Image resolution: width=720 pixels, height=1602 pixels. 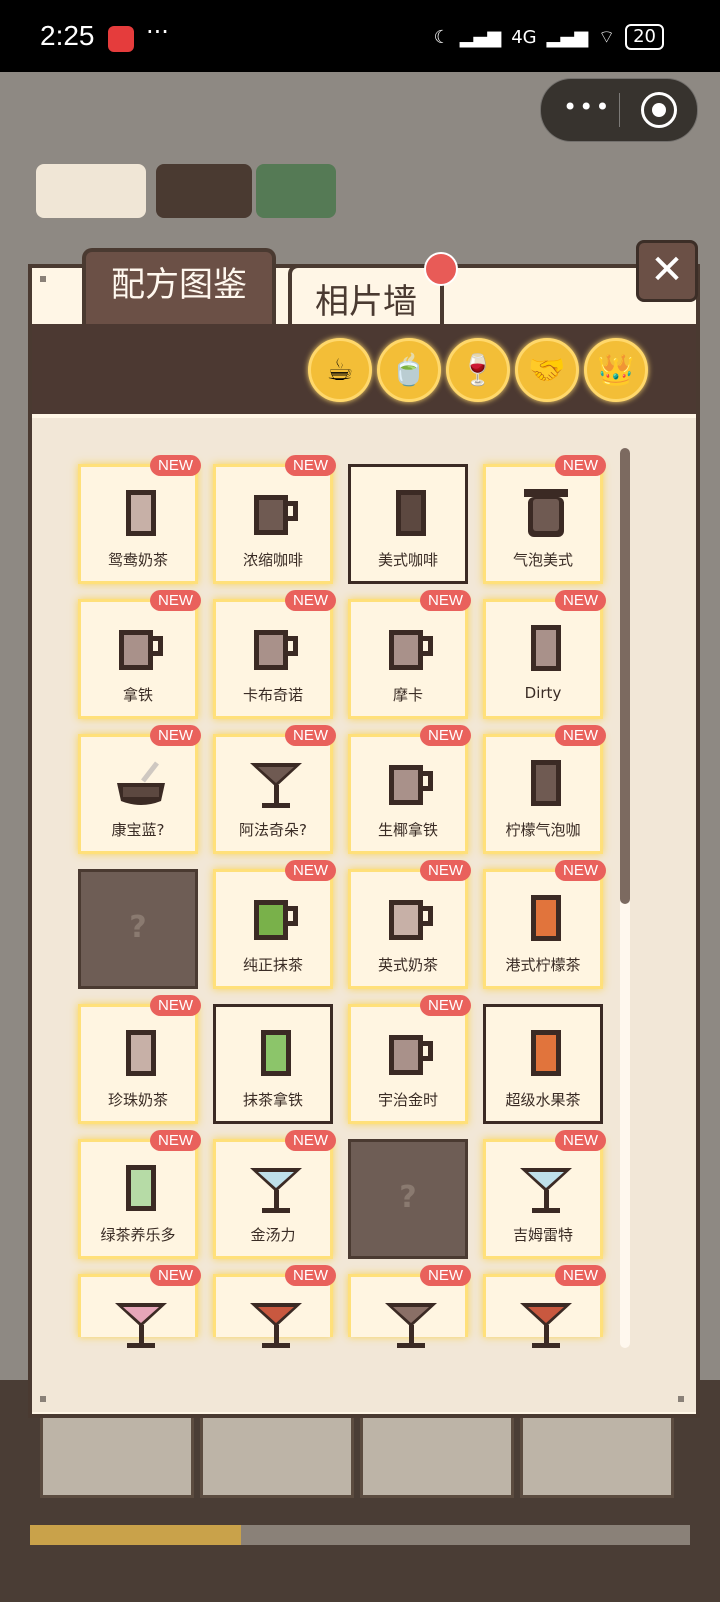 I want to click on app-notification-icon, so click(x=121, y=39).